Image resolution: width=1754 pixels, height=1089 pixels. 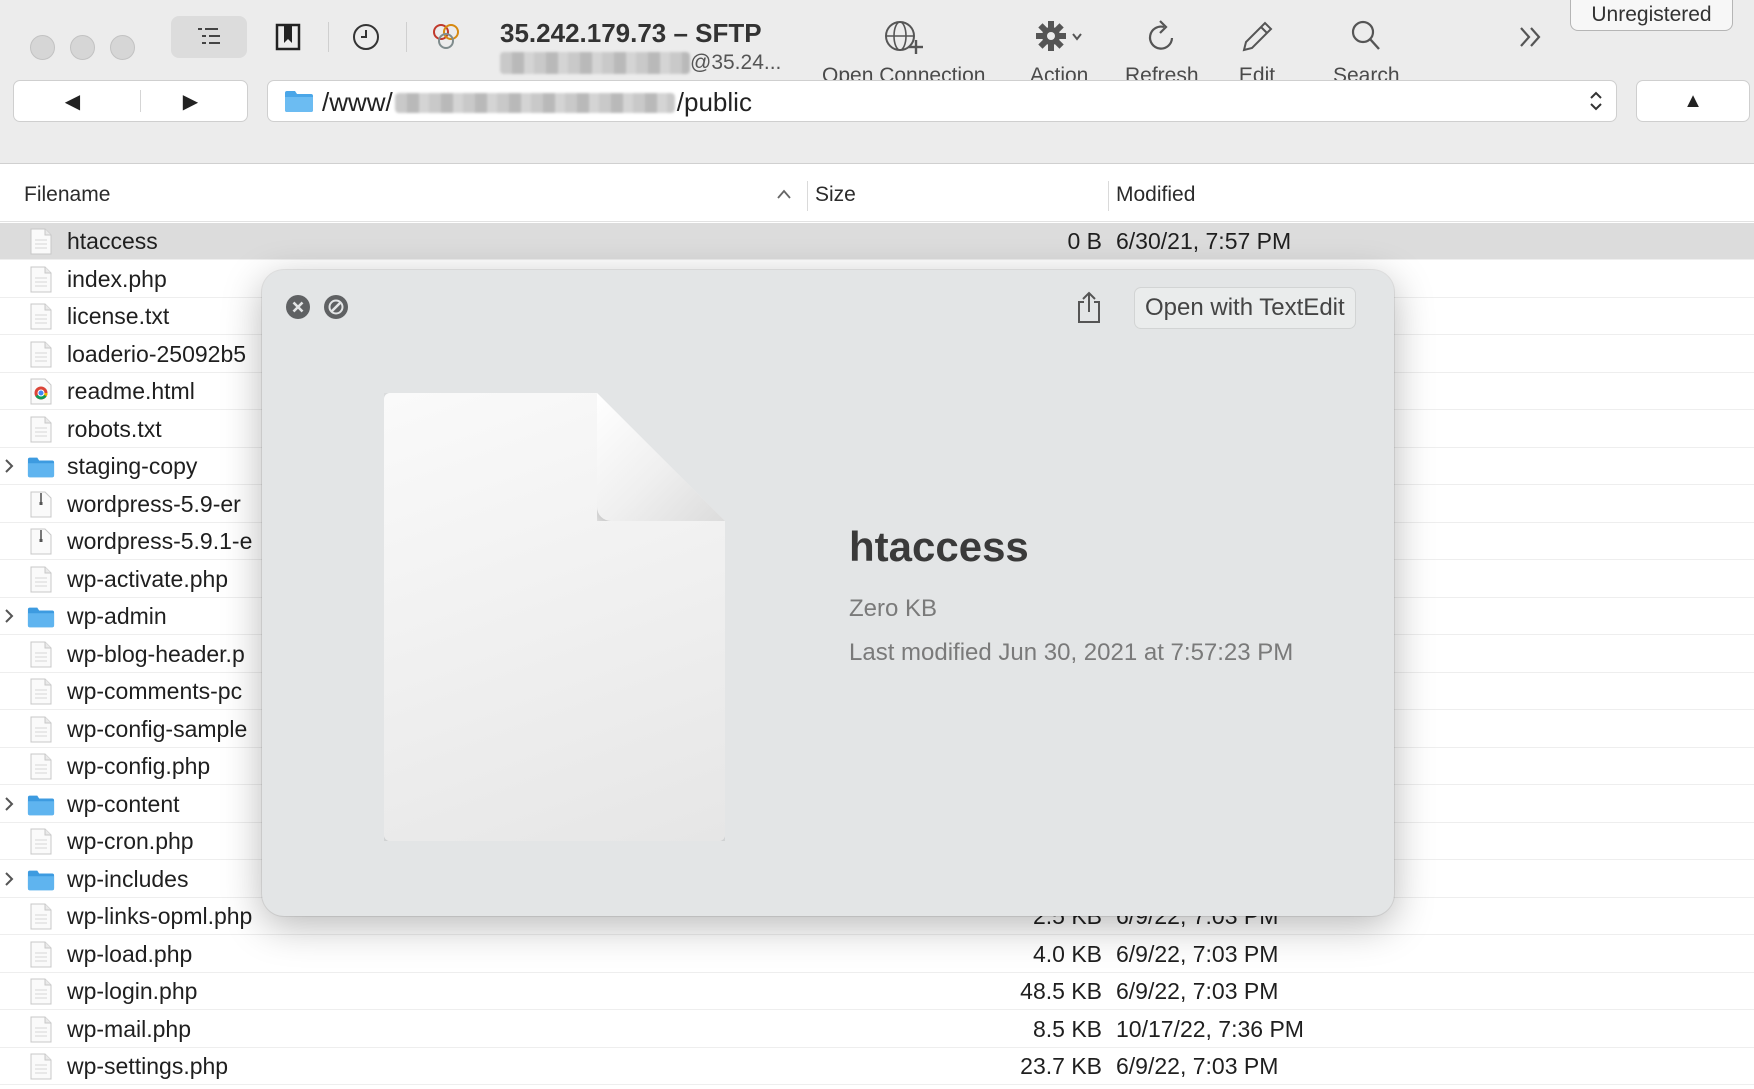 I want to click on forward-button: ▶, so click(x=190, y=101).